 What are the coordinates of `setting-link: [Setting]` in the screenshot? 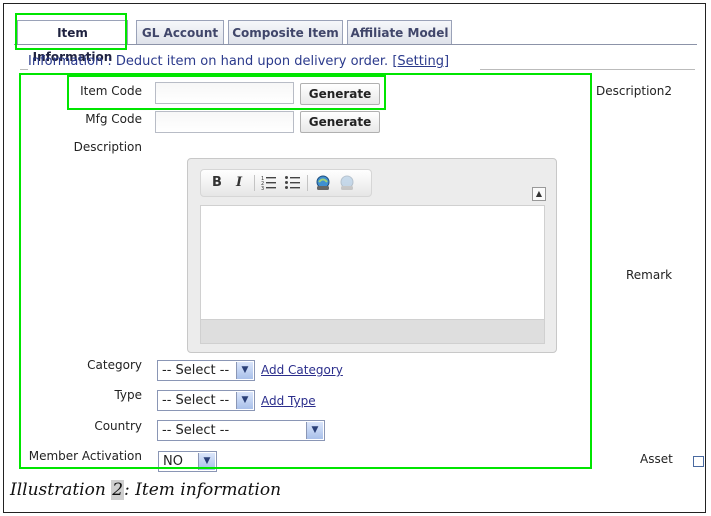 It's located at (420, 61).